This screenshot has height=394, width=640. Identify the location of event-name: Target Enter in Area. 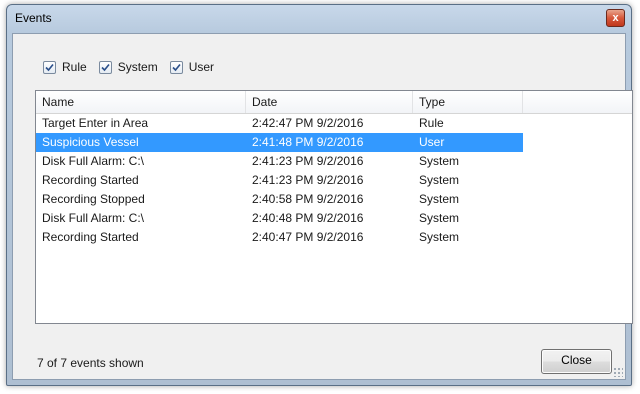
(95, 123).